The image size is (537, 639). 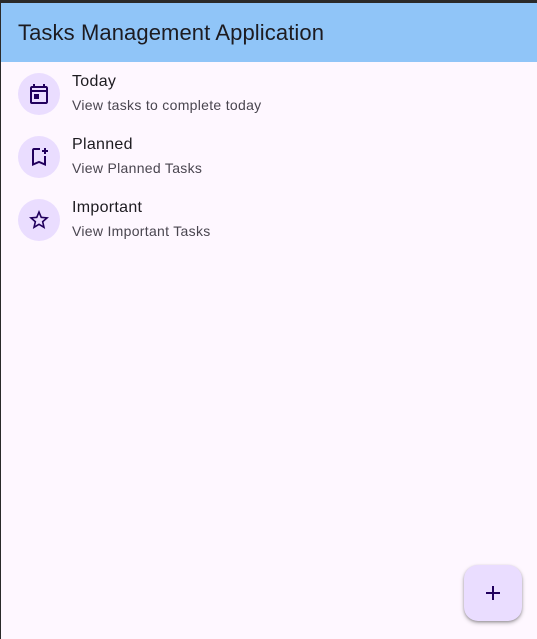 I want to click on list-item-important: Important View Important Tasks, so click(x=269, y=219).